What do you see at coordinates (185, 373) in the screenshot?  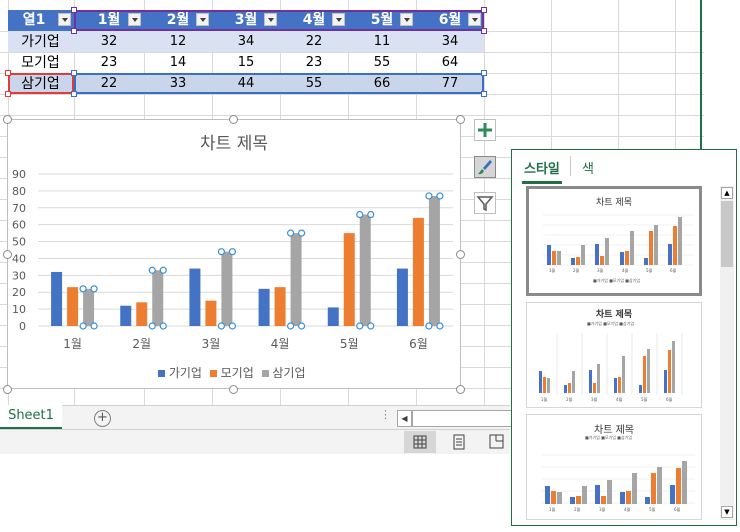 I see `legend-entry: 가기업` at bounding box center [185, 373].